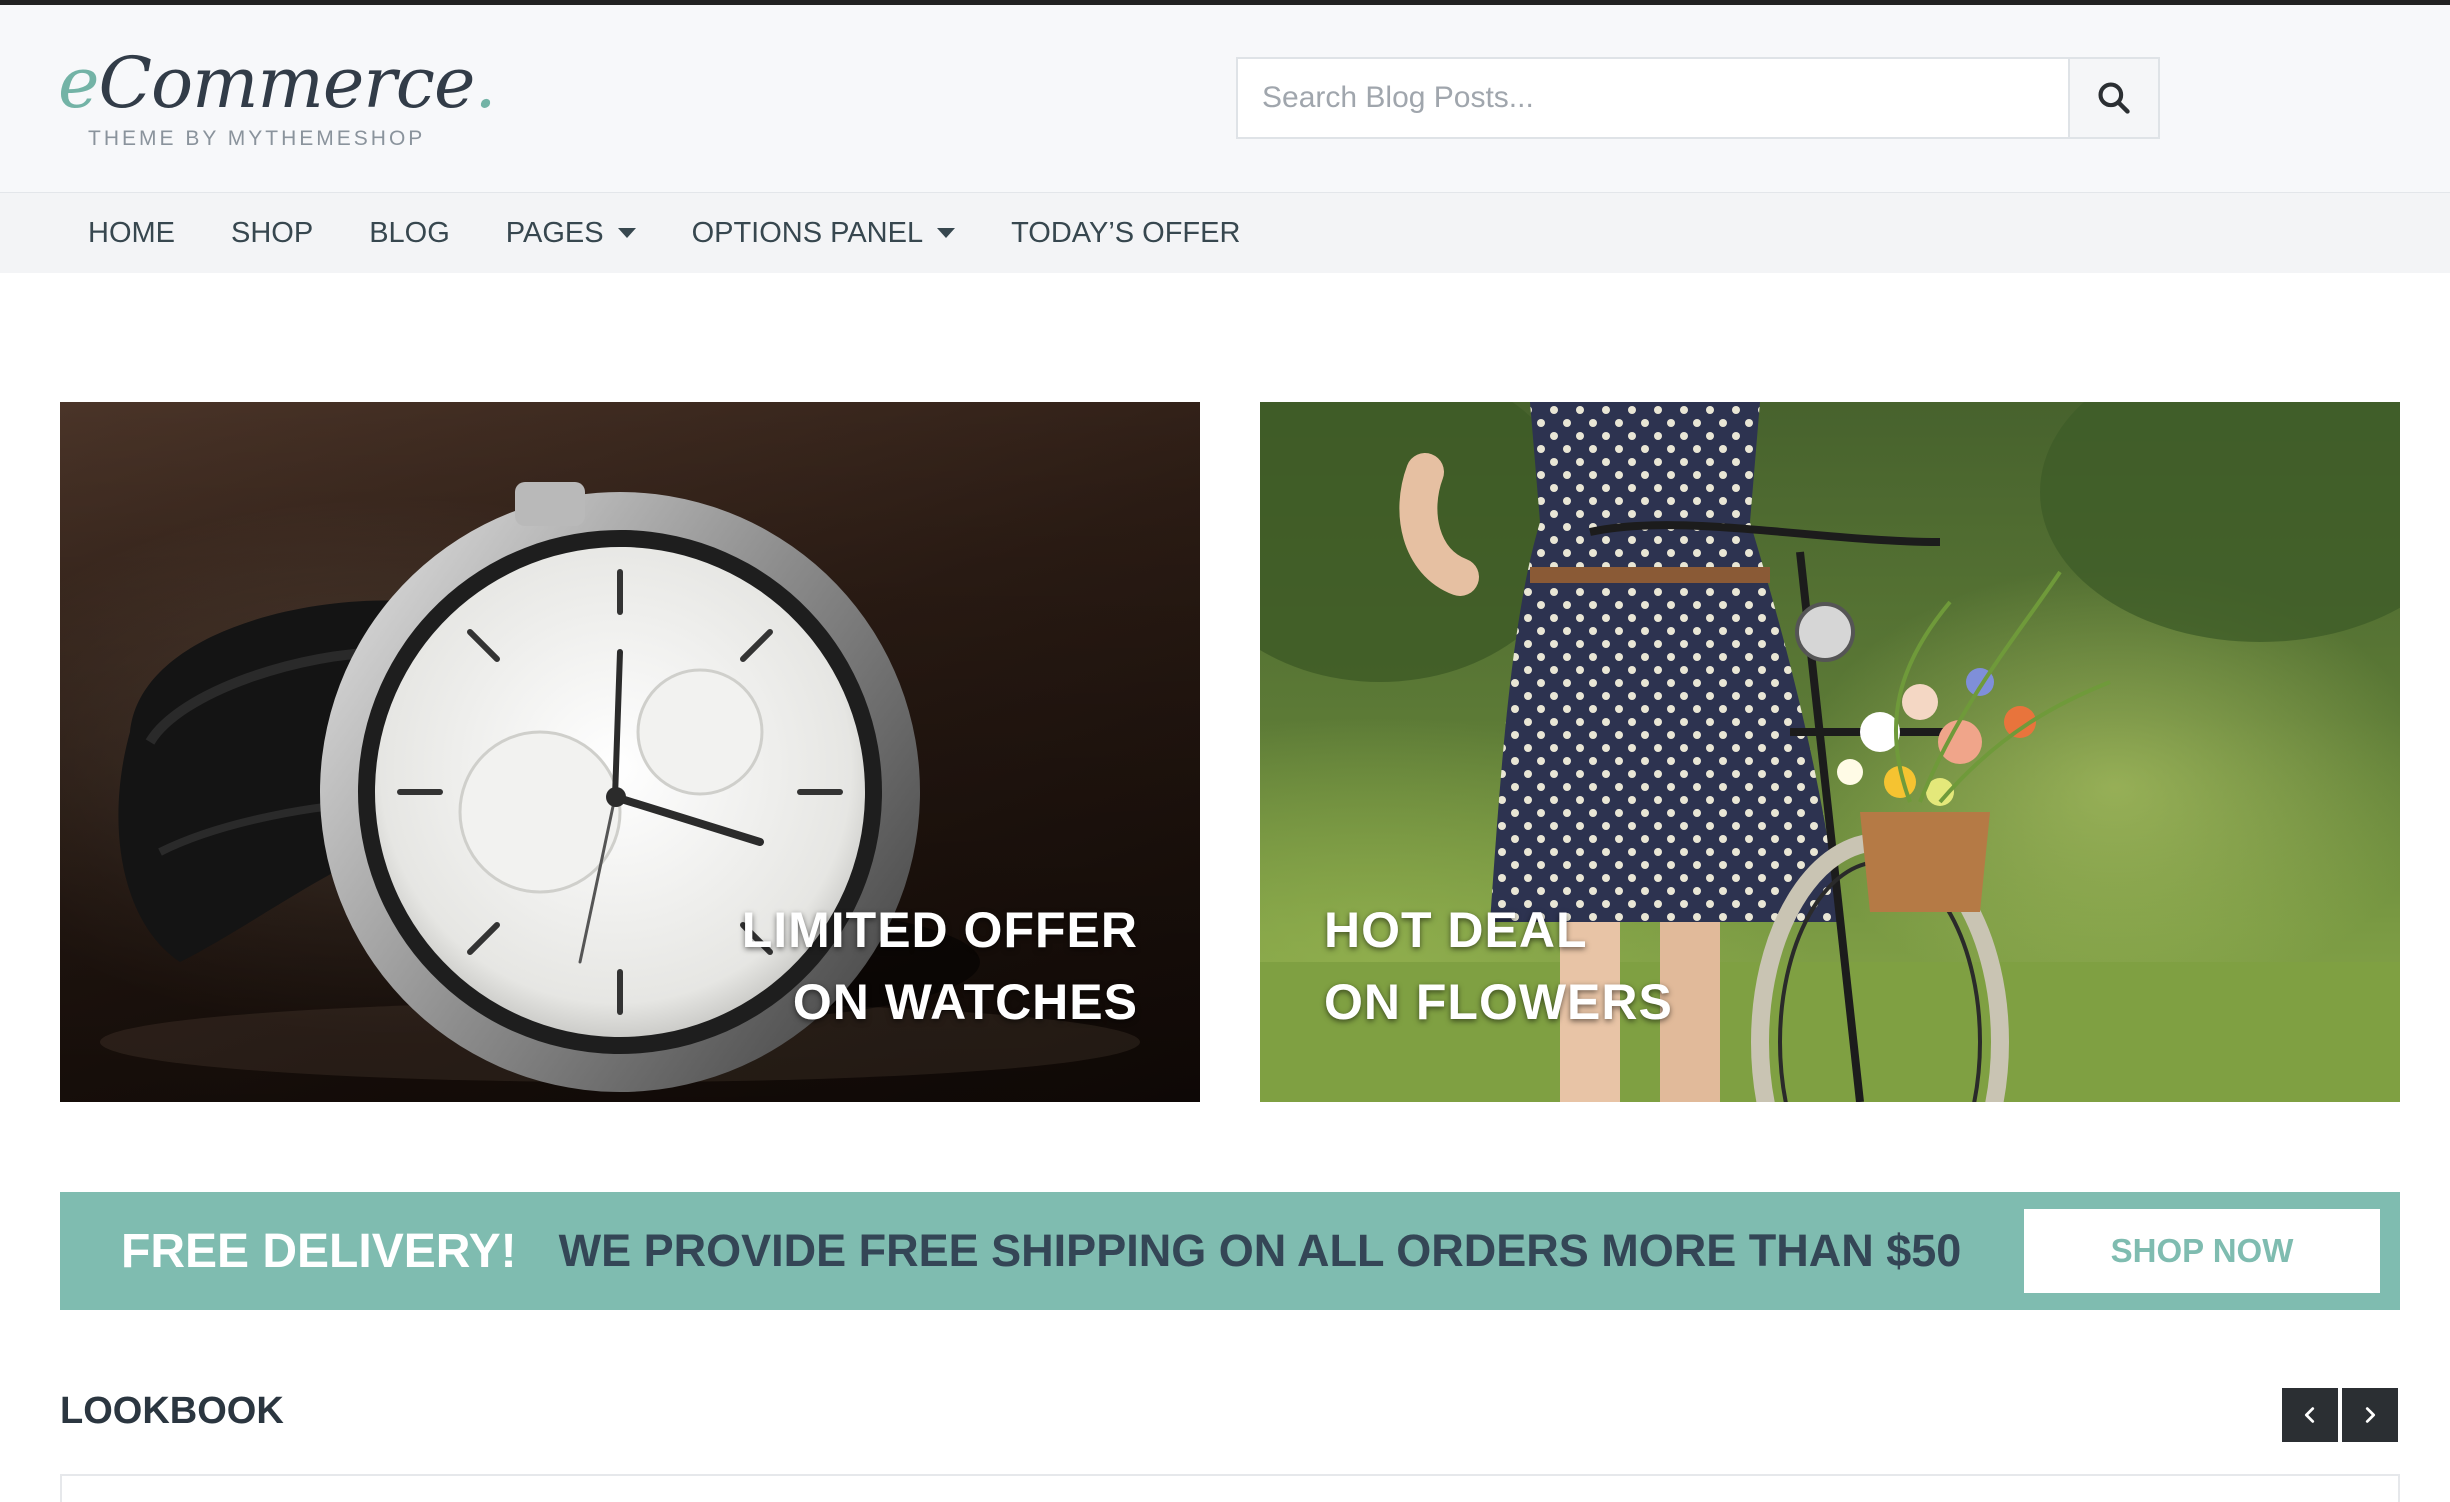 Image resolution: width=2450 pixels, height=1502 pixels. Describe the element at coordinates (1653, 98) in the screenshot. I see `search-input` at that location.